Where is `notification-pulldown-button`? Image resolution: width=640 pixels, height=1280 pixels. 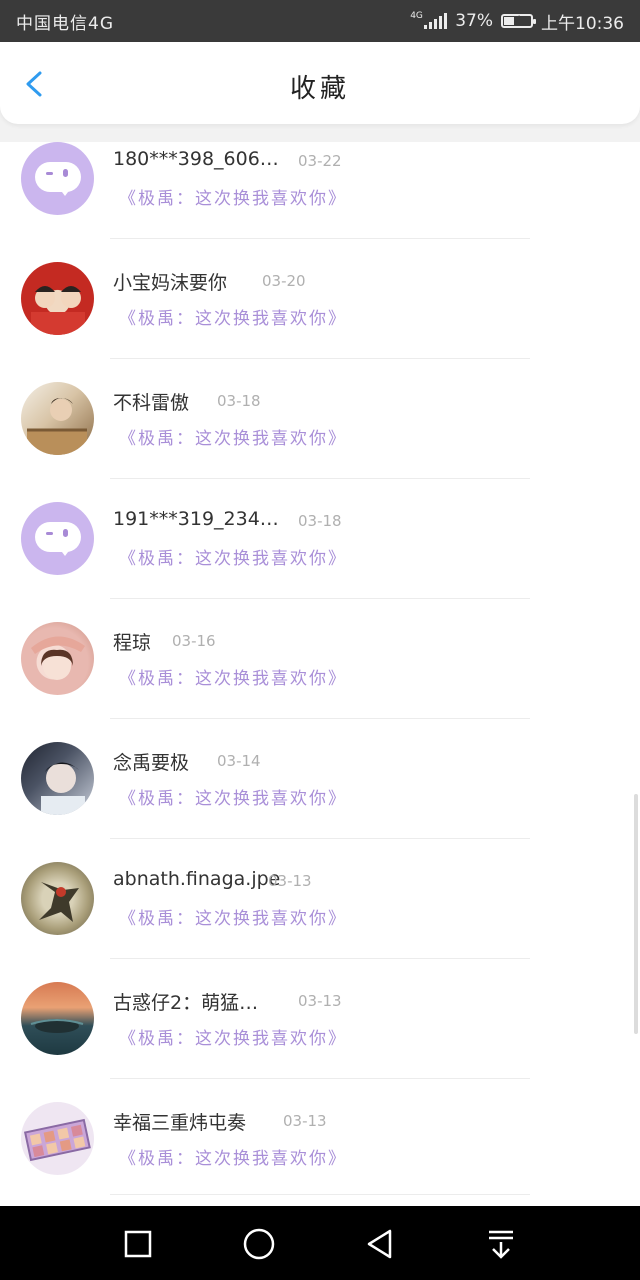 notification-pulldown-button is located at coordinates (501, 1244).